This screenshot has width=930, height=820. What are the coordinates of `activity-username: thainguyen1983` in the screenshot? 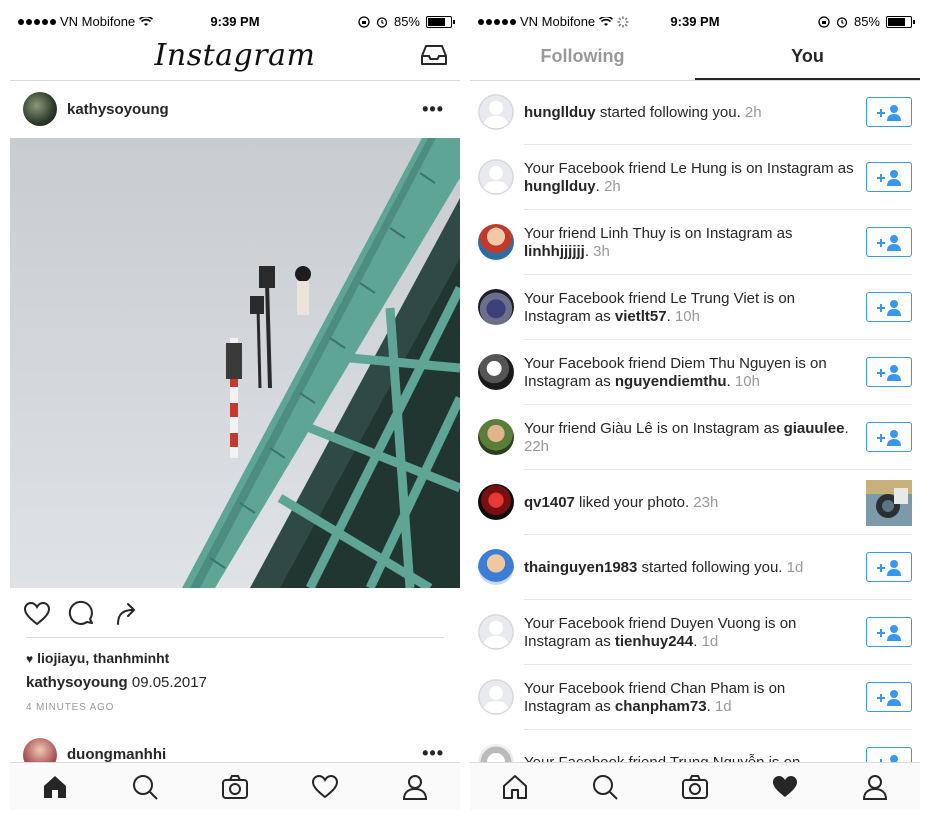 It's located at (580, 567).